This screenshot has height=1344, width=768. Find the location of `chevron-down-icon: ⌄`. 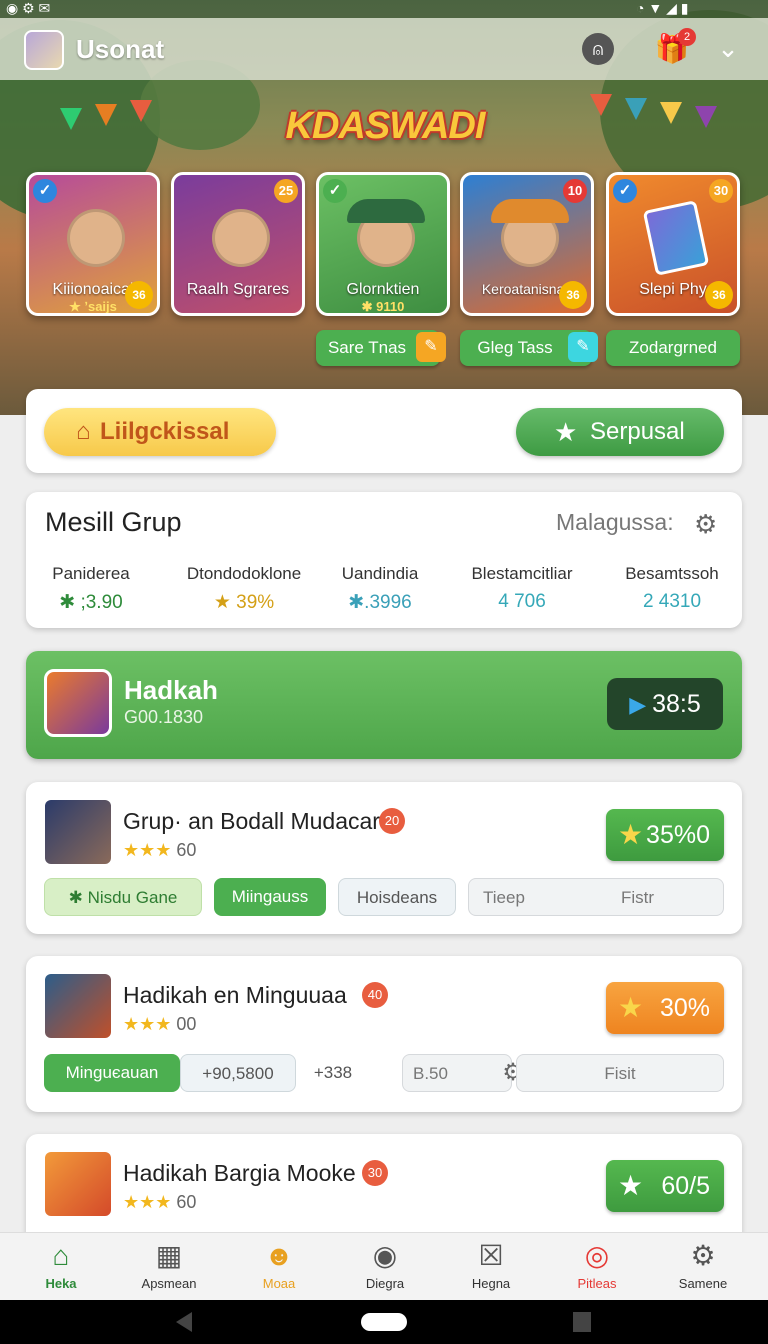

chevron-down-icon: ⌄ is located at coordinates (728, 48).